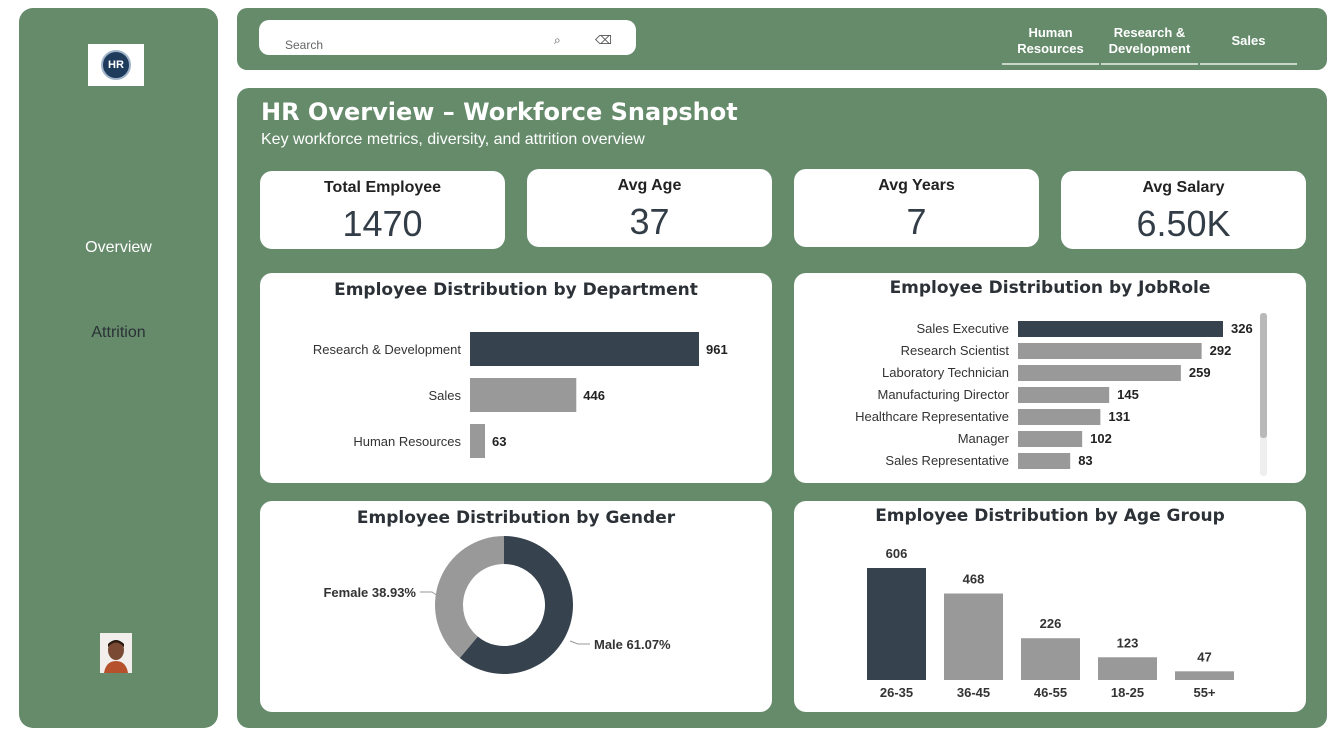 This screenshot has width=1340, height=731. What do you see at coordinates (499, 441) in the screenshot?
I see `data-label: 63` at bounding box center [499, 441].